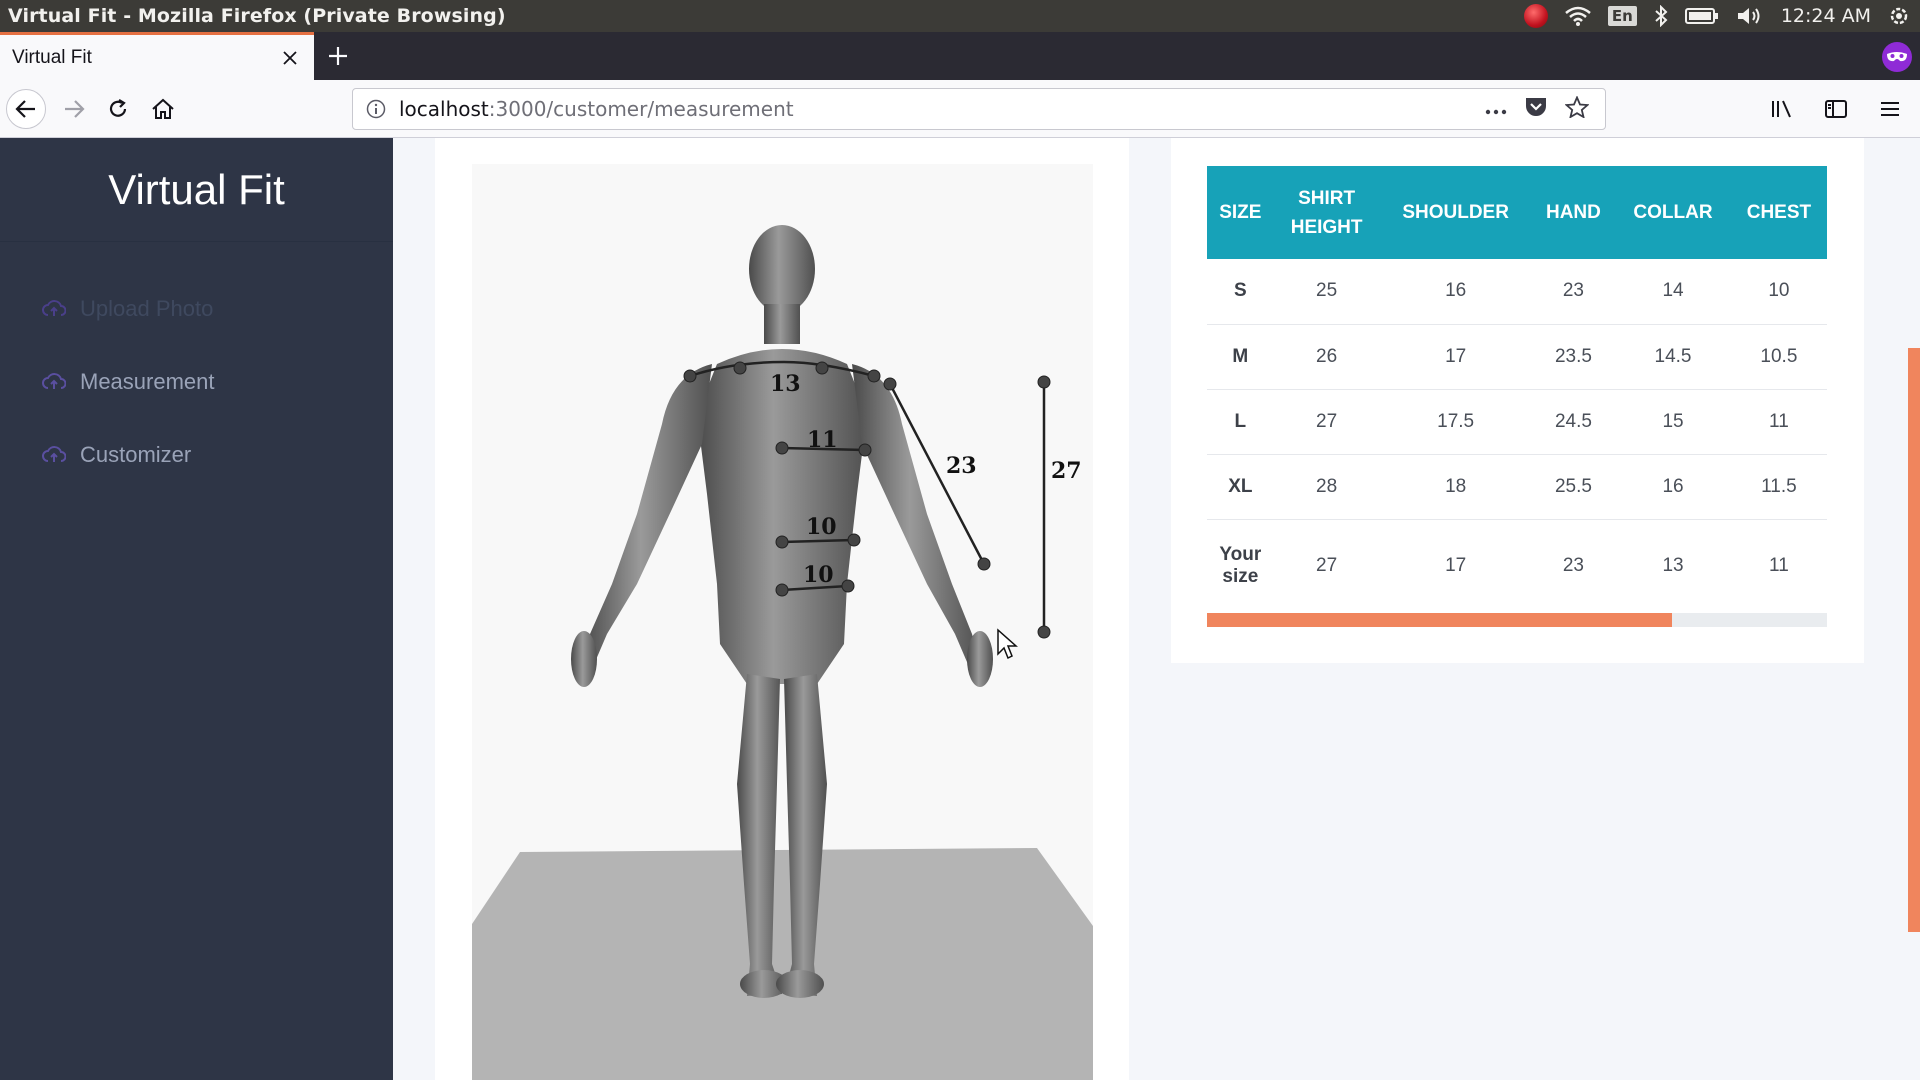 The image size is (1920, 1080). I want to click on navigation-bar: localhost:3000/customer/measurement, so click(960, 109).